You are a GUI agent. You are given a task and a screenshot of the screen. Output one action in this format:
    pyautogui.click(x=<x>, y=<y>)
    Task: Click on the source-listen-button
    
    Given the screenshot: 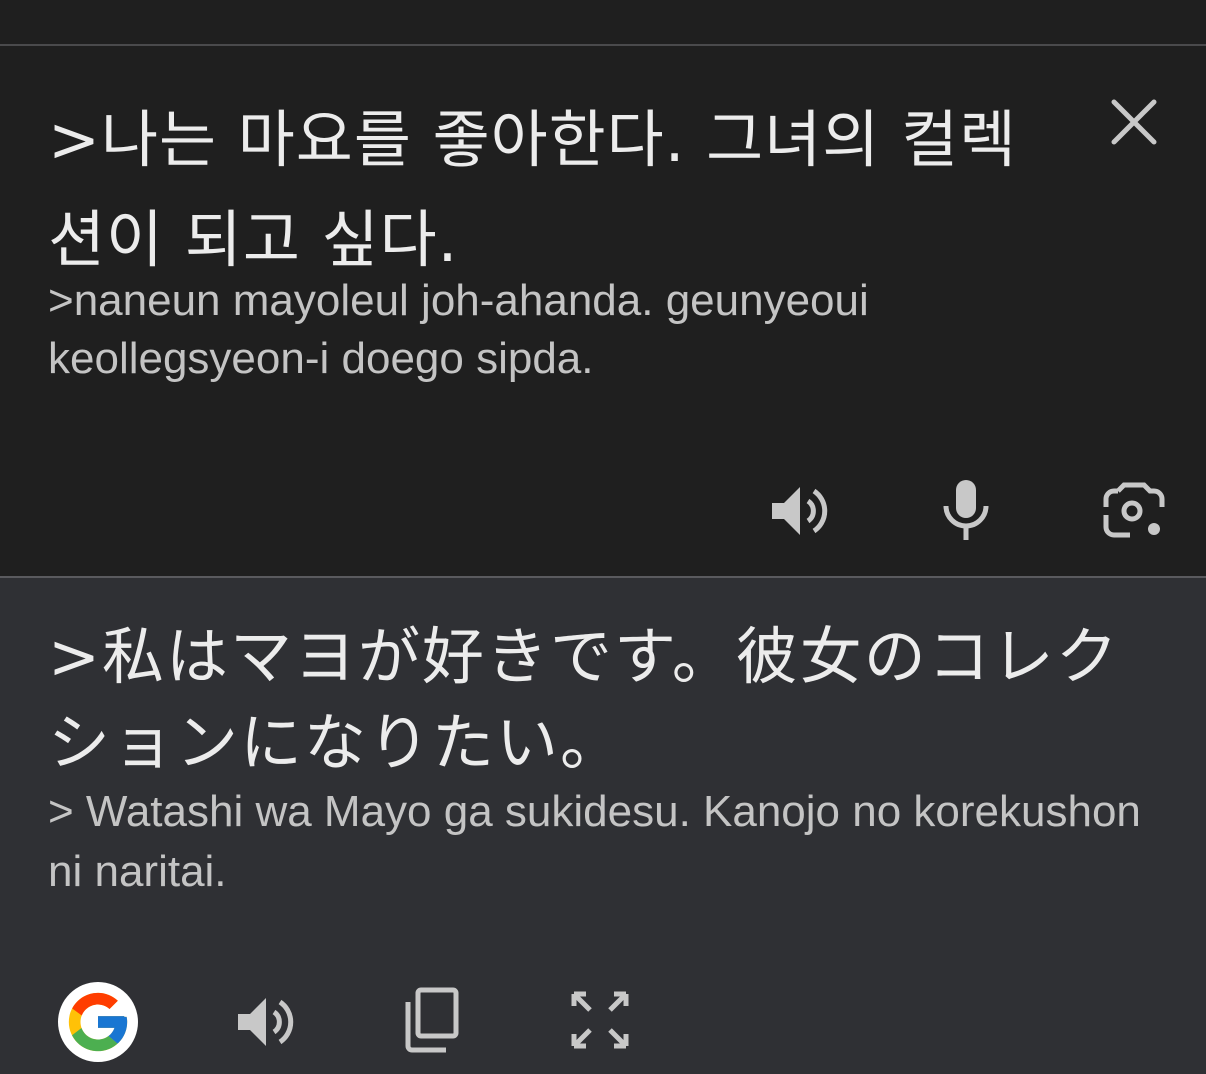 What is the action you would take?
    pyautogui.click(x=798, y=511)
    